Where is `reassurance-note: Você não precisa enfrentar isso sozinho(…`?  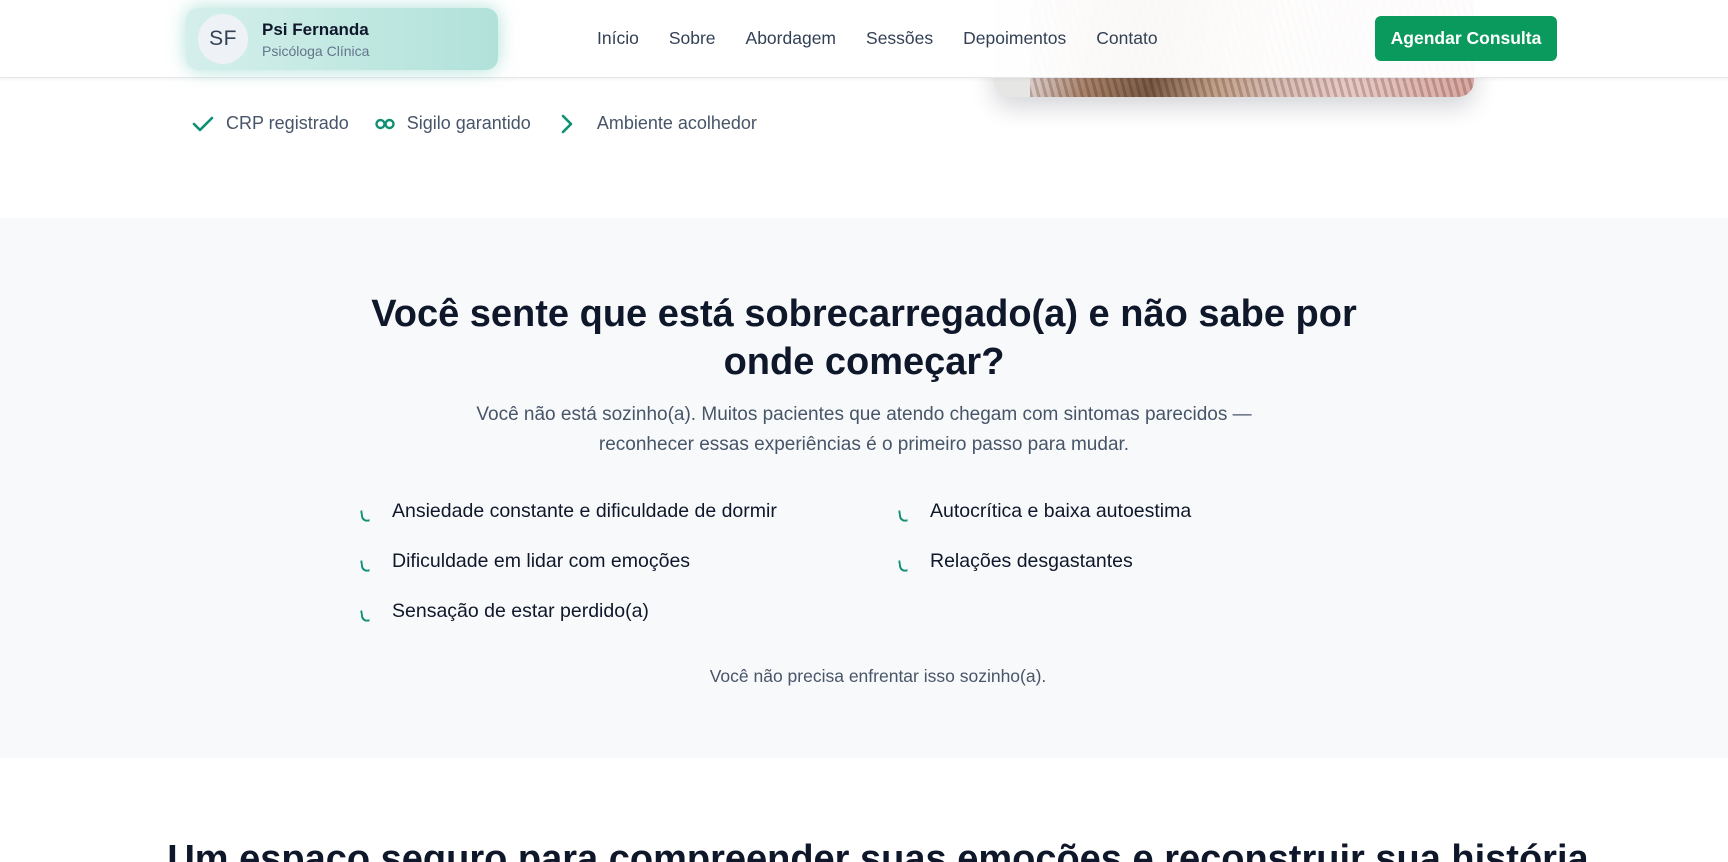 reassurance-note: Você não precisa enfrentar isso sozinho(… is located at coordinates (878, 676).